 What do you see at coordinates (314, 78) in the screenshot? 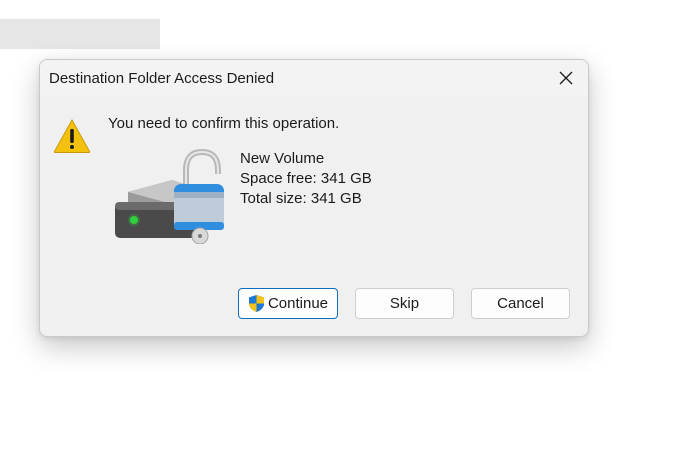
I see `dialog-titlebar: Destination Folder Access Denied` at bounding box center [314, 78].